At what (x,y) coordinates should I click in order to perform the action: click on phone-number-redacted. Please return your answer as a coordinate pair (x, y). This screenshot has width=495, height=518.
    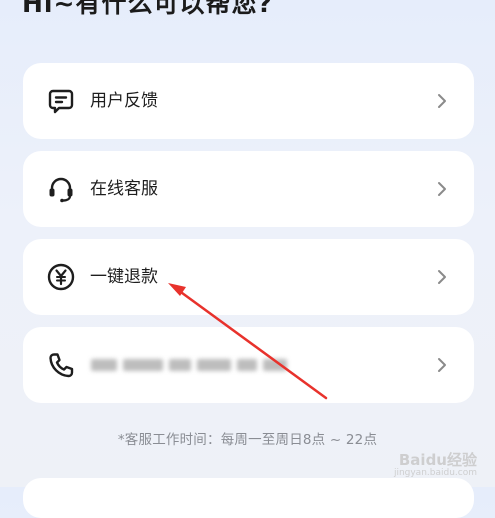
    Looking at the image, I should click on (187, 365).